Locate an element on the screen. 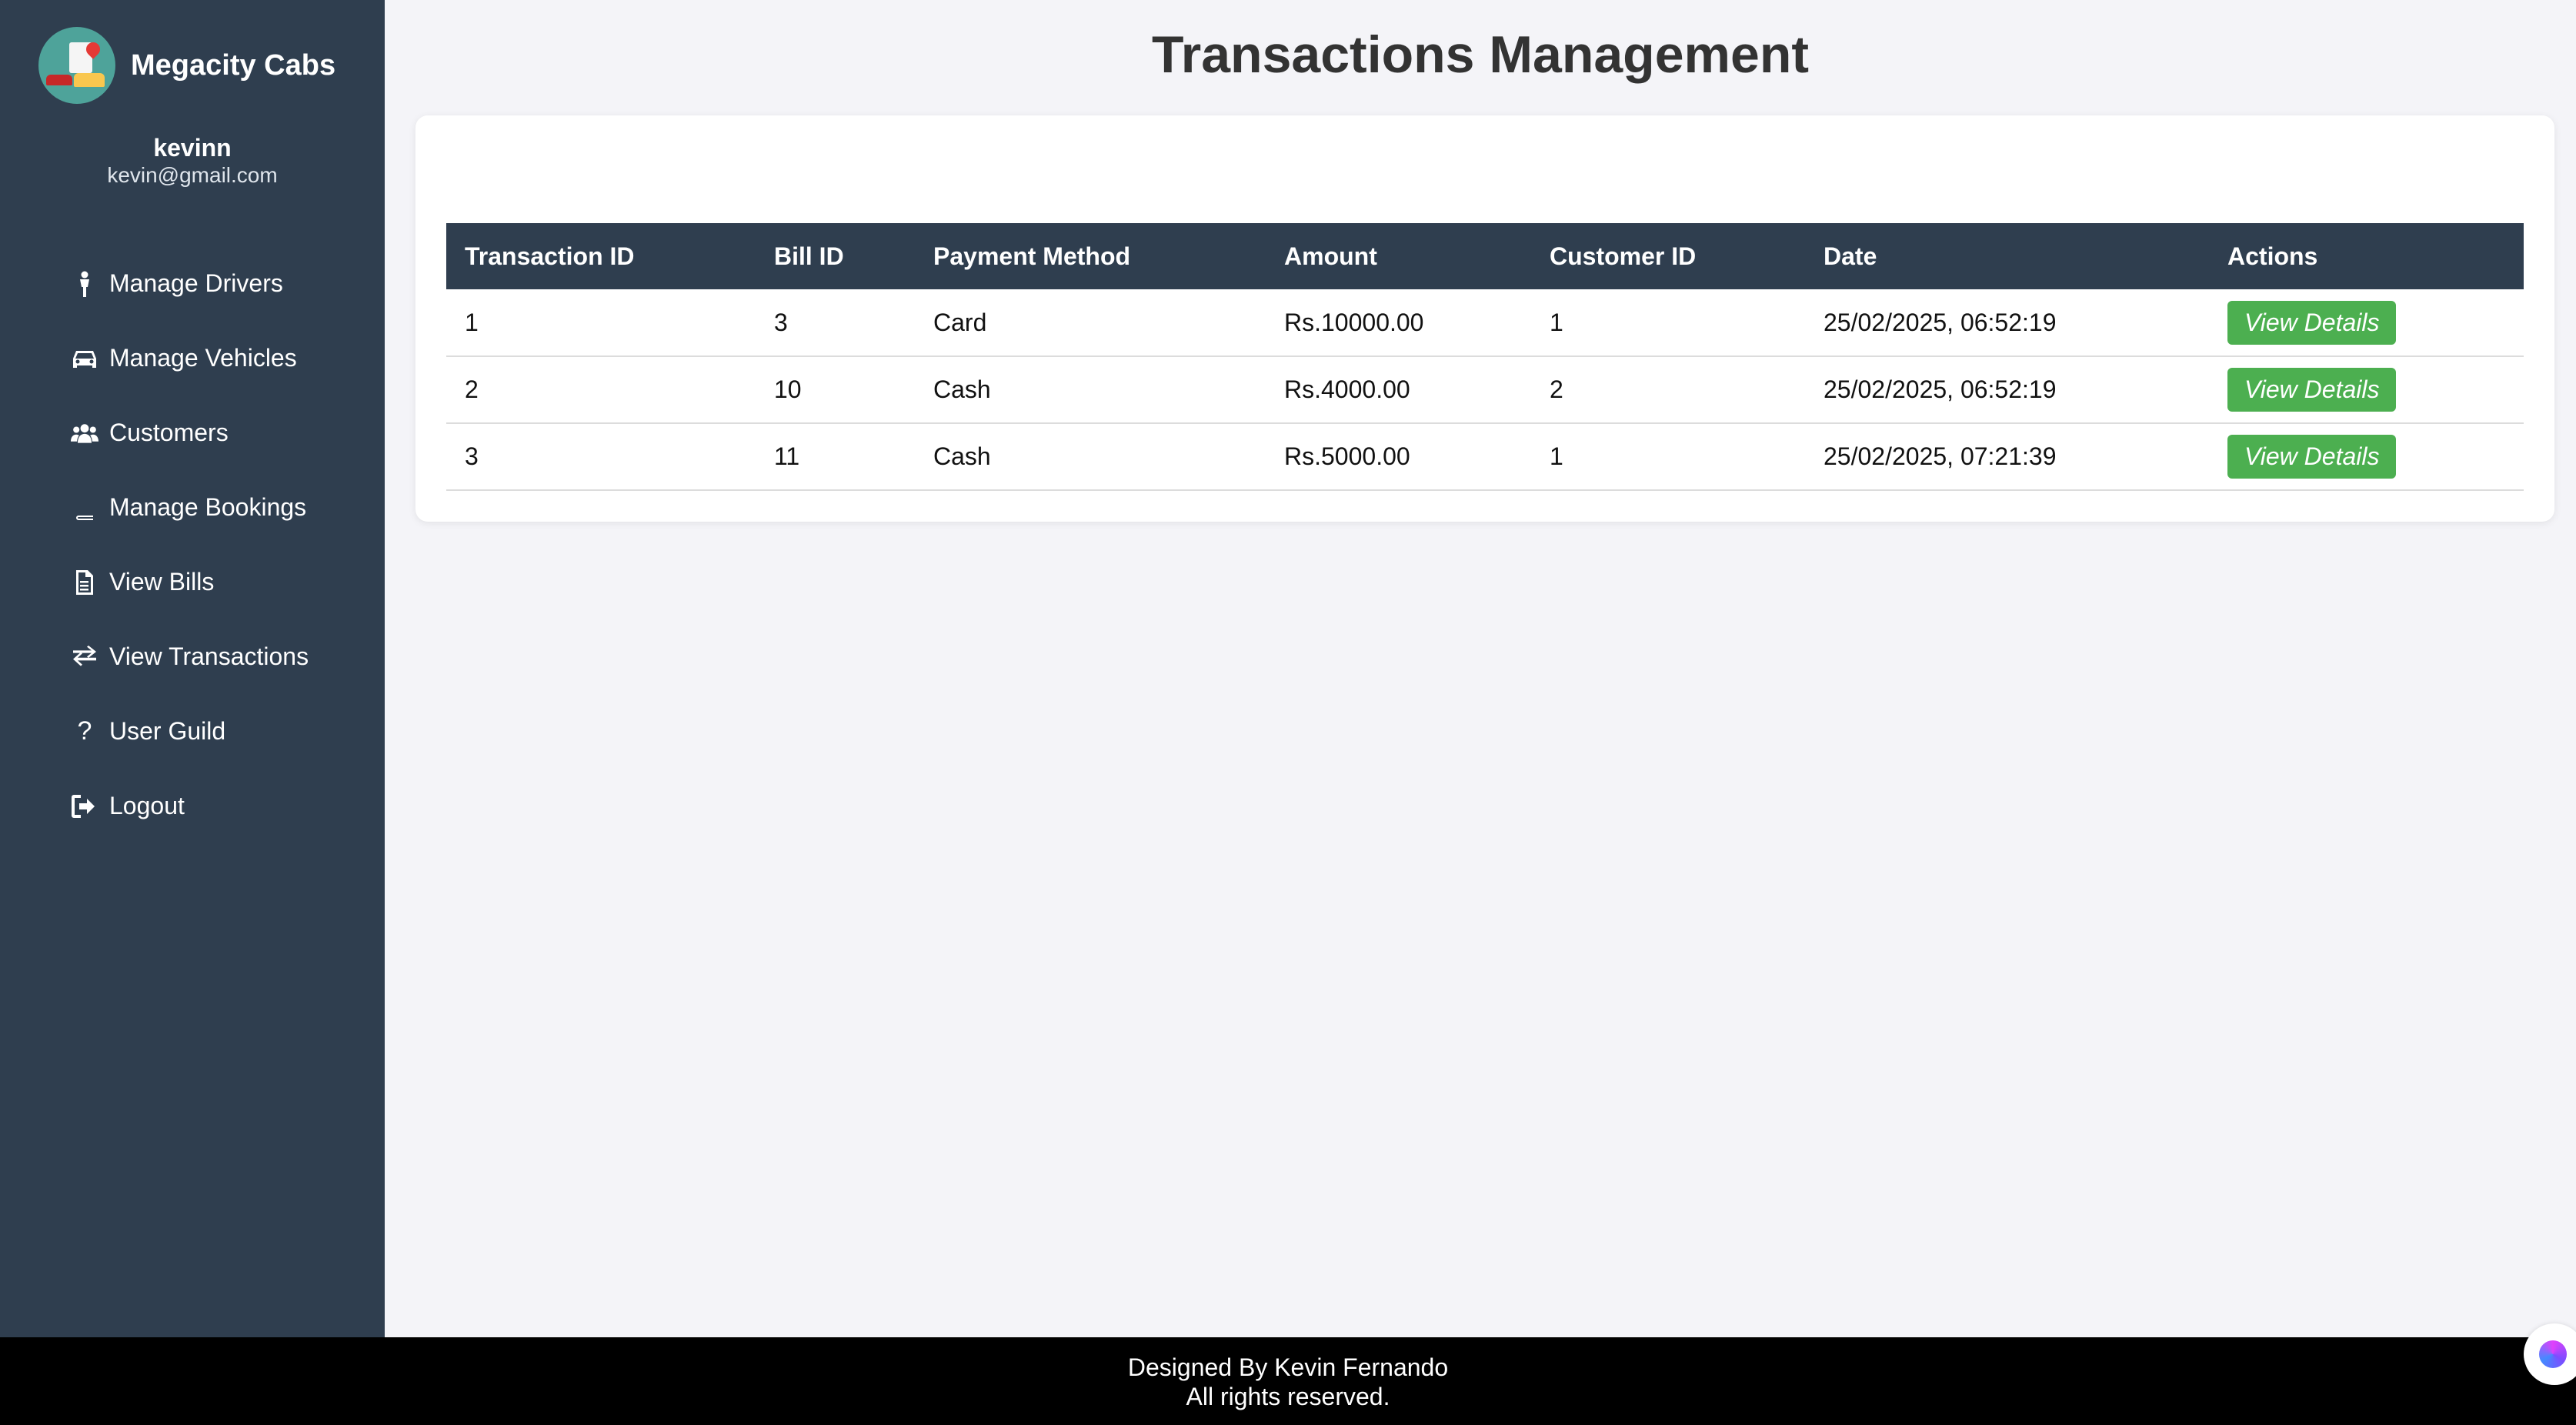  sidebar-item-manage-drivers: Manage Drivers is located at coordinates (190, 283).